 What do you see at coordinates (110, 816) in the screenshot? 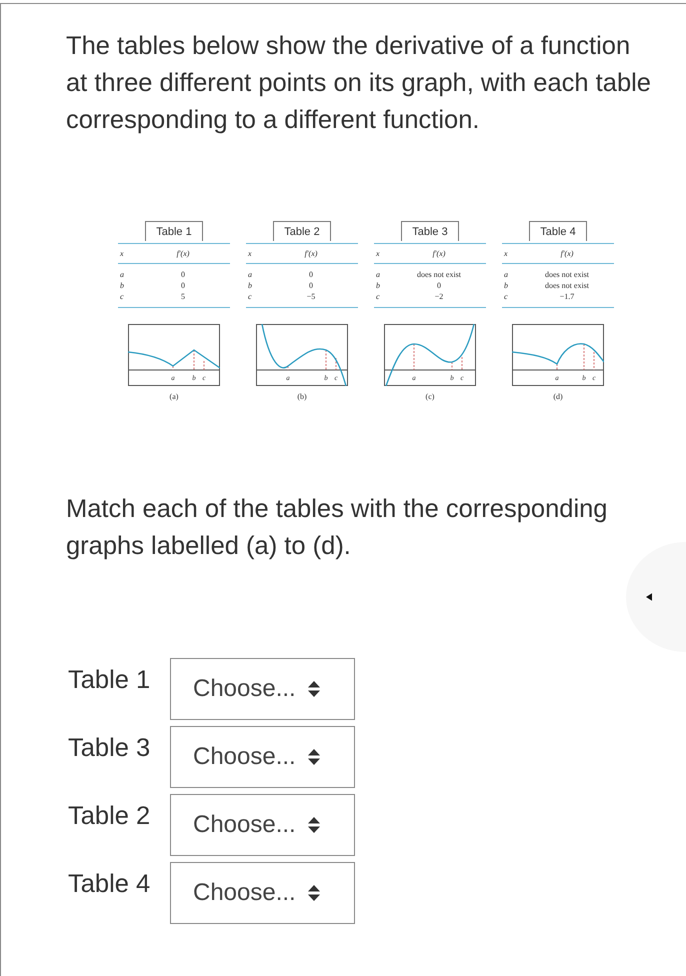
I see `match-label: Table 2` at bounding box center [110, 816].